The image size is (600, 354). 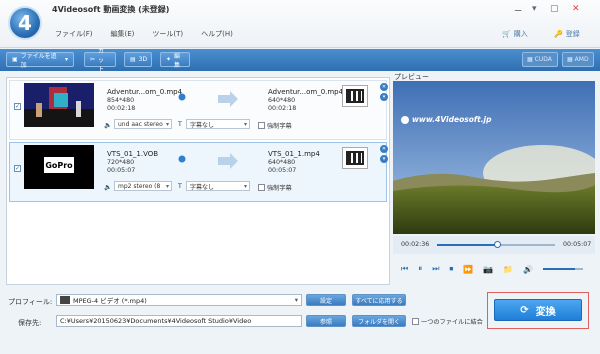 I want to click on folder-icon: 📁, so click(x=508, y=269).